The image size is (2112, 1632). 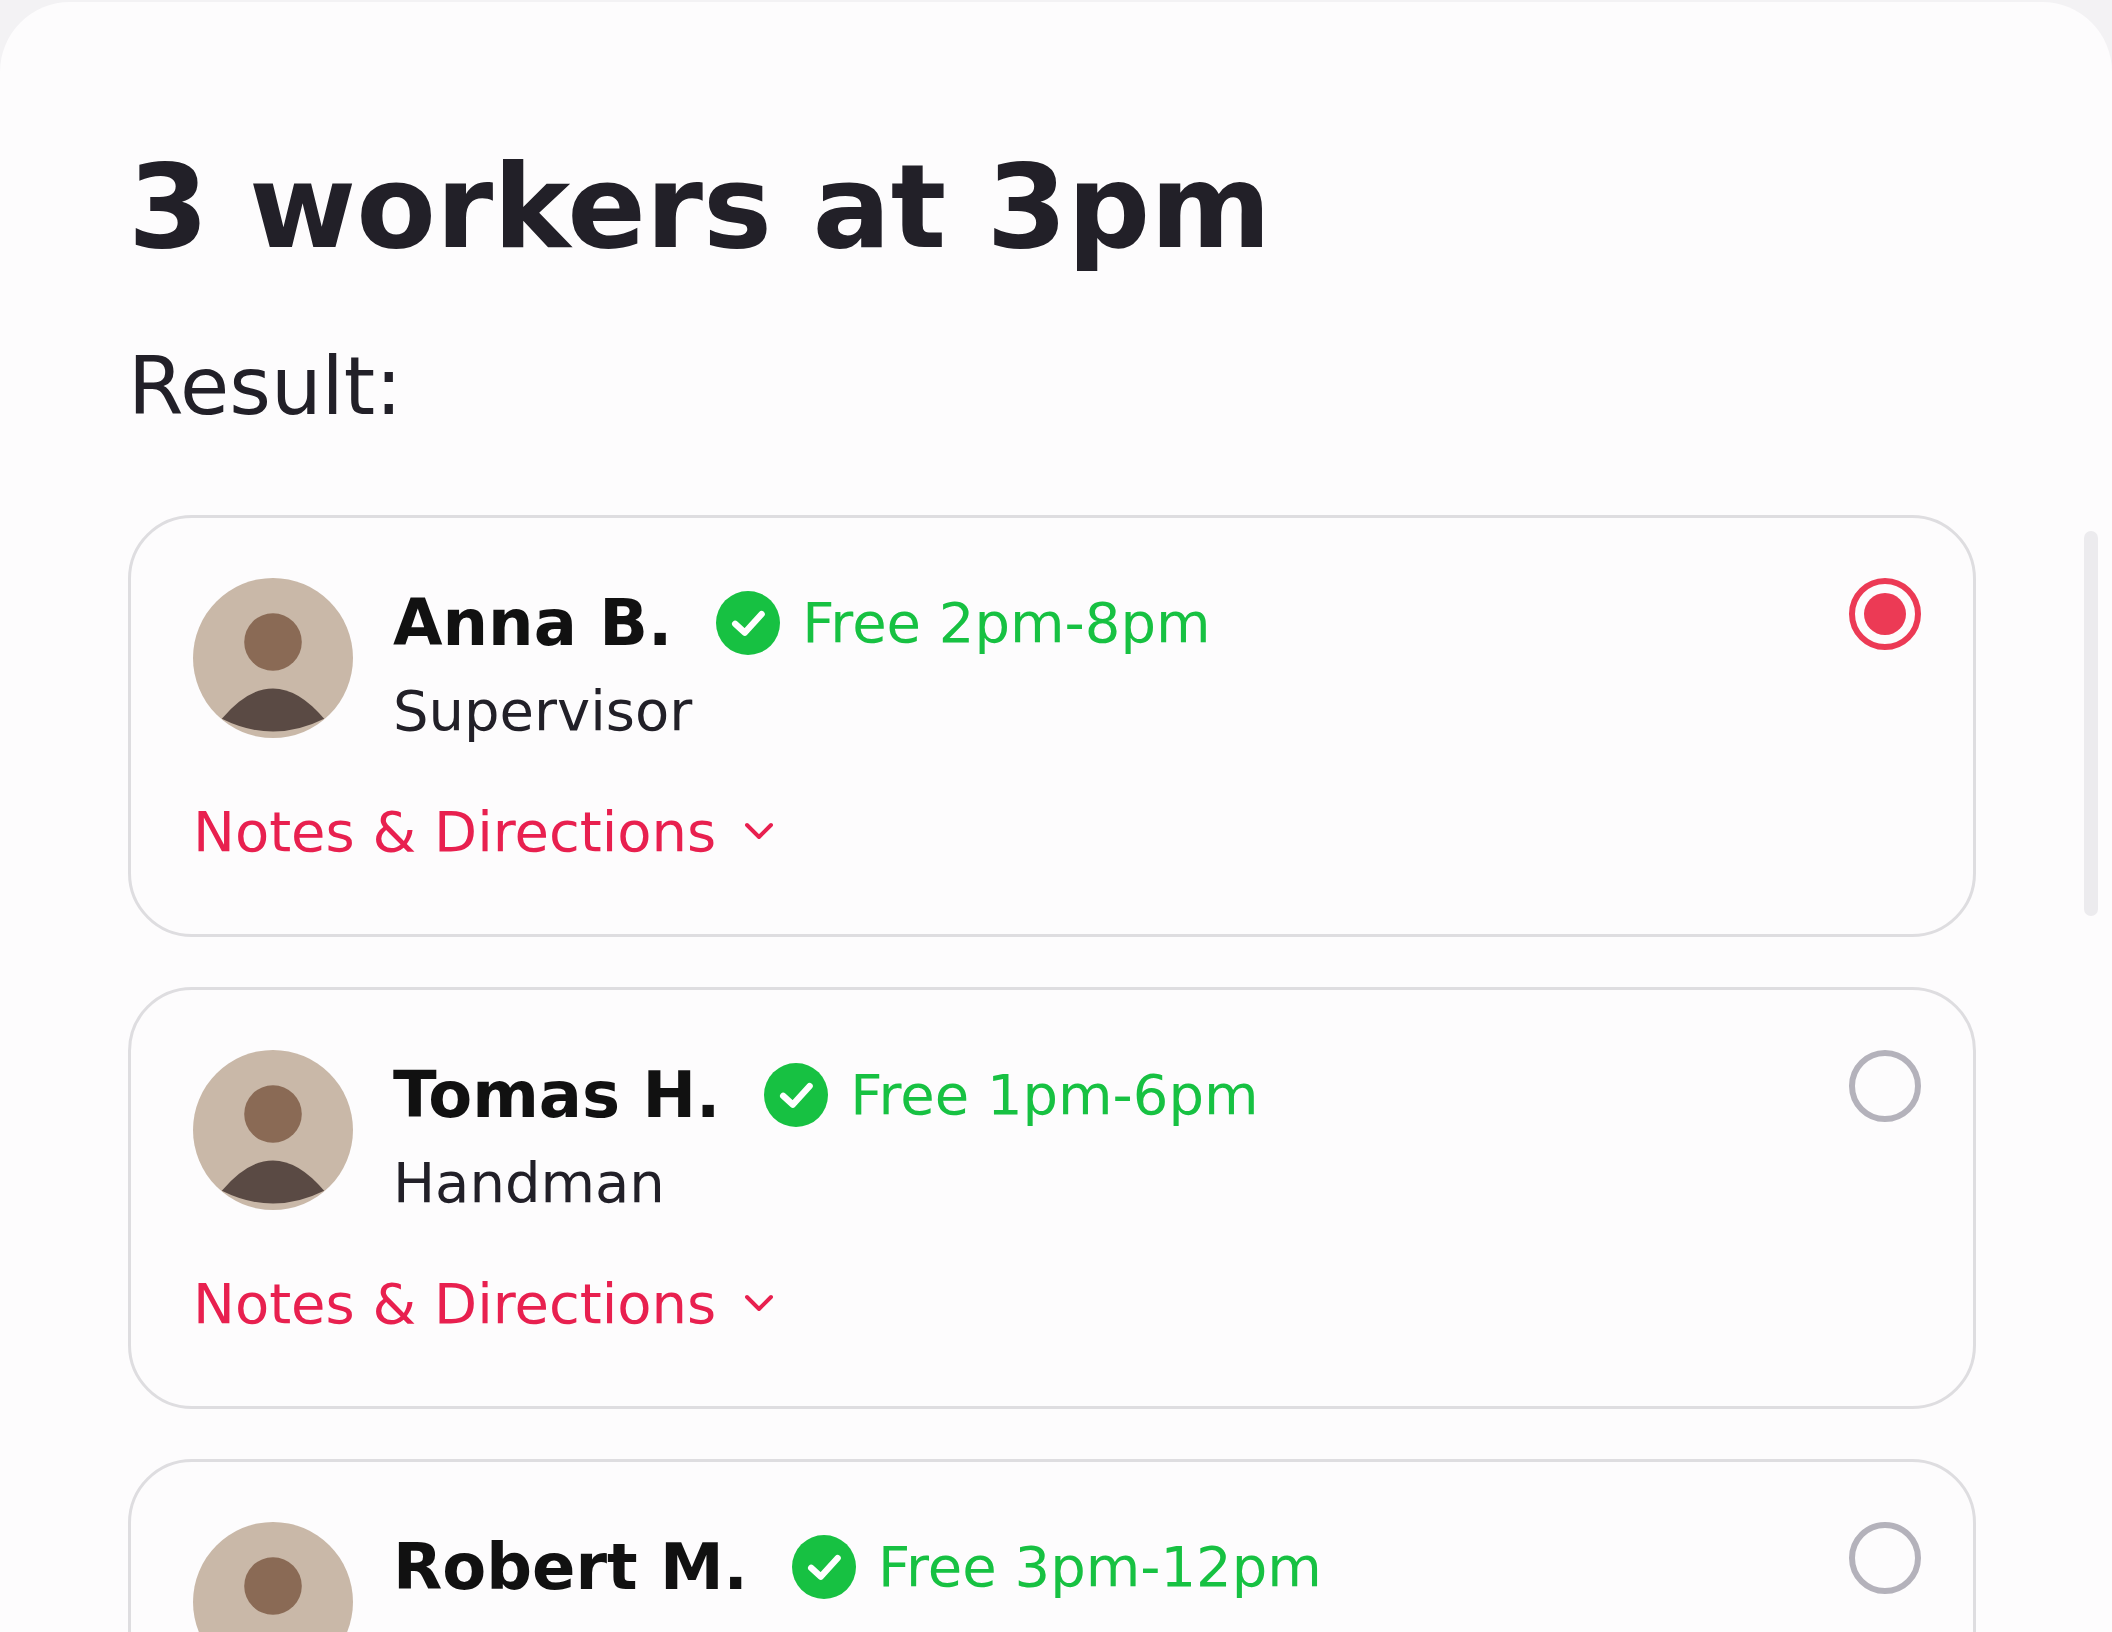 I want to click on worker-card: Robert M. Free 3pm-12pm, so click(x=1052, y=1545).